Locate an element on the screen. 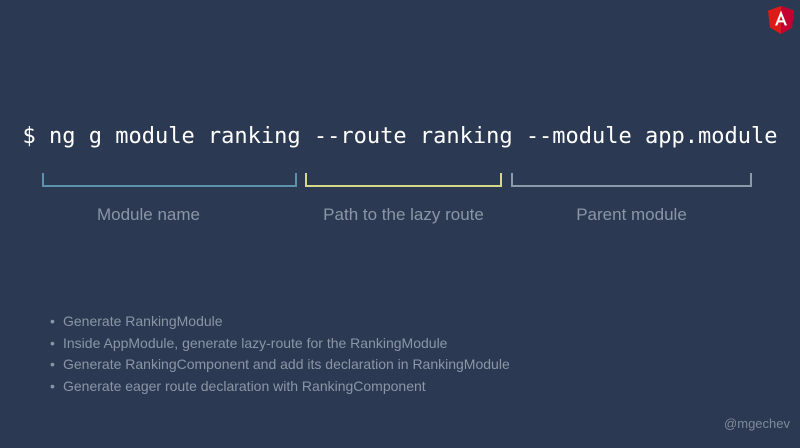 The image size is (800, 448). parent-module-label: Parent module is located at coordinates (631, 214).